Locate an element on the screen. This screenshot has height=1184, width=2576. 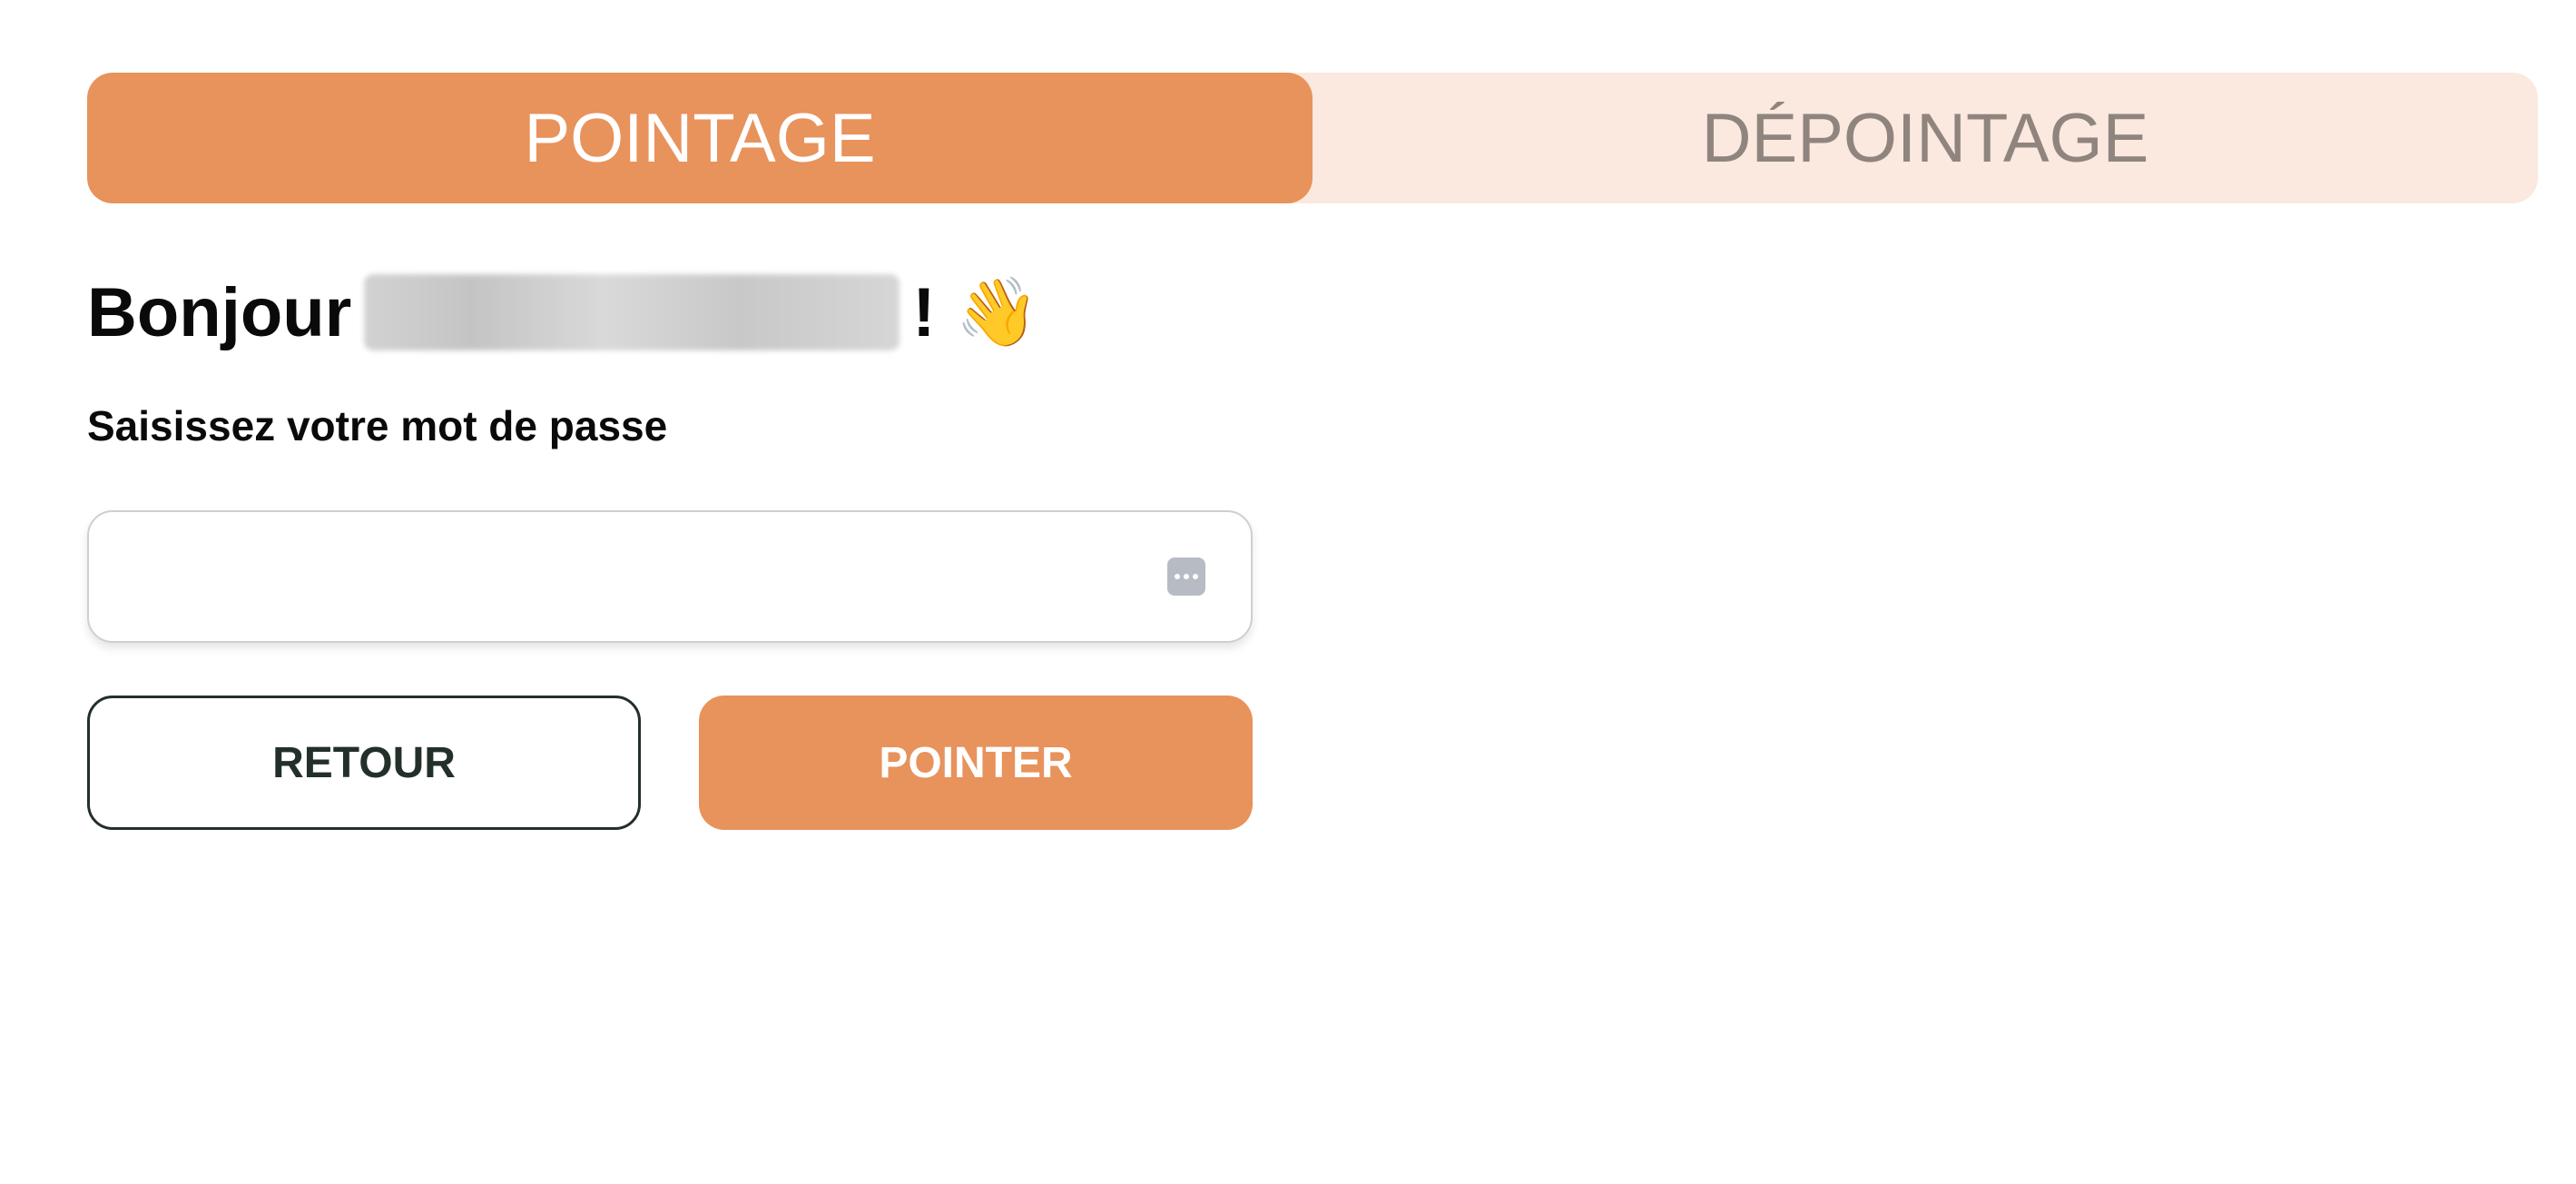
redacted-user-name is located at coordinates (632, 312).